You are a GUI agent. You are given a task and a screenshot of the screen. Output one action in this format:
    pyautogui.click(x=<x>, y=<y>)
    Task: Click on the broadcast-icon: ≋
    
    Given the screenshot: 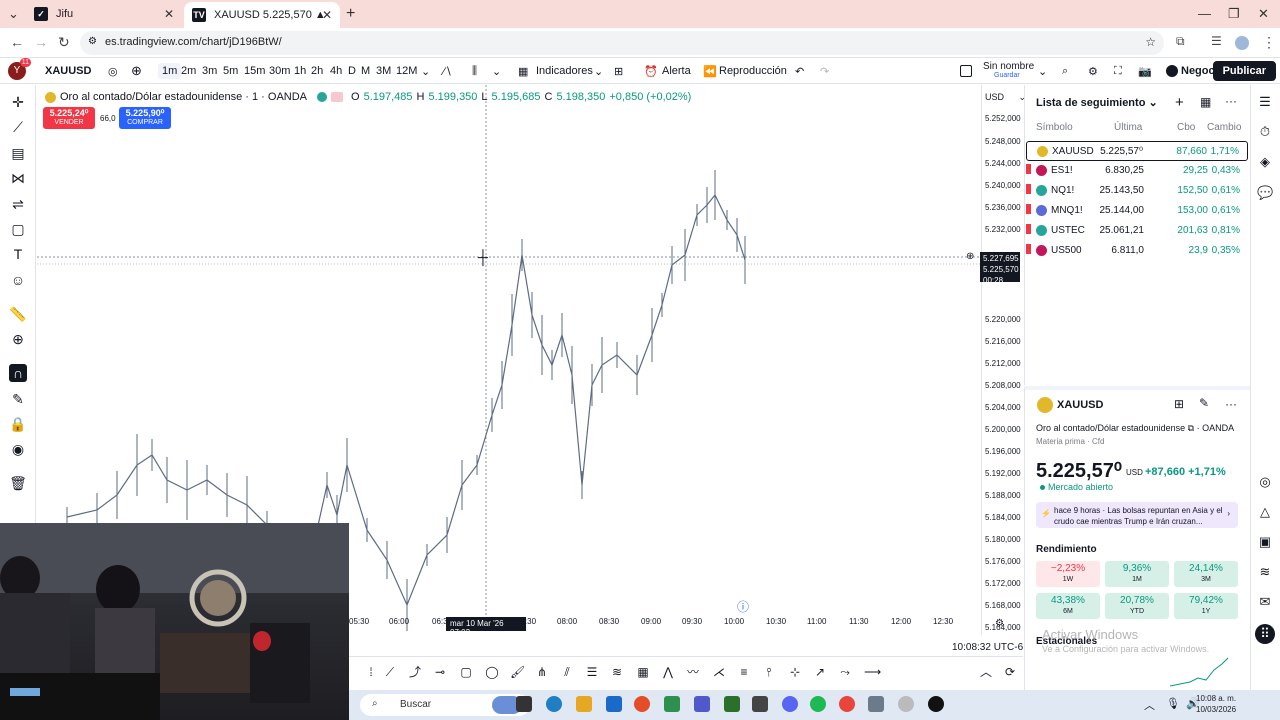 What is the action you would take?
    pyautogui.click(x=1265, y=572)
    